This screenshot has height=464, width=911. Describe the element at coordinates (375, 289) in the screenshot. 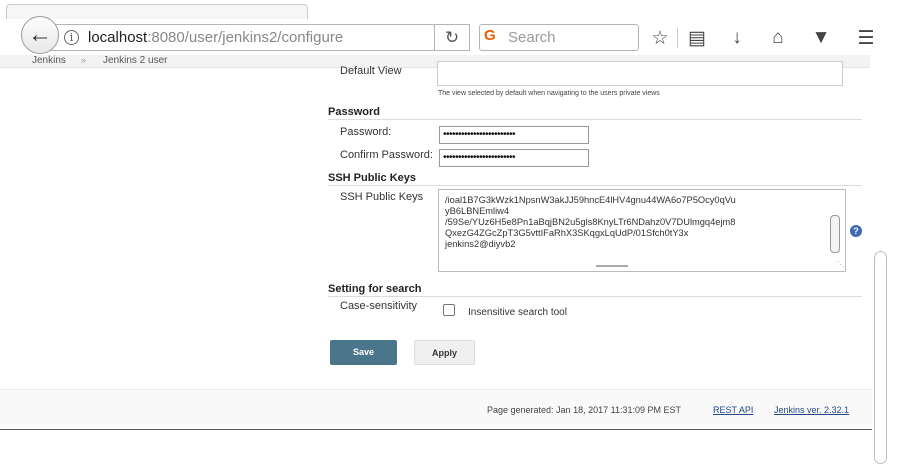

I see `search-section-title: Setting for search` at that location.